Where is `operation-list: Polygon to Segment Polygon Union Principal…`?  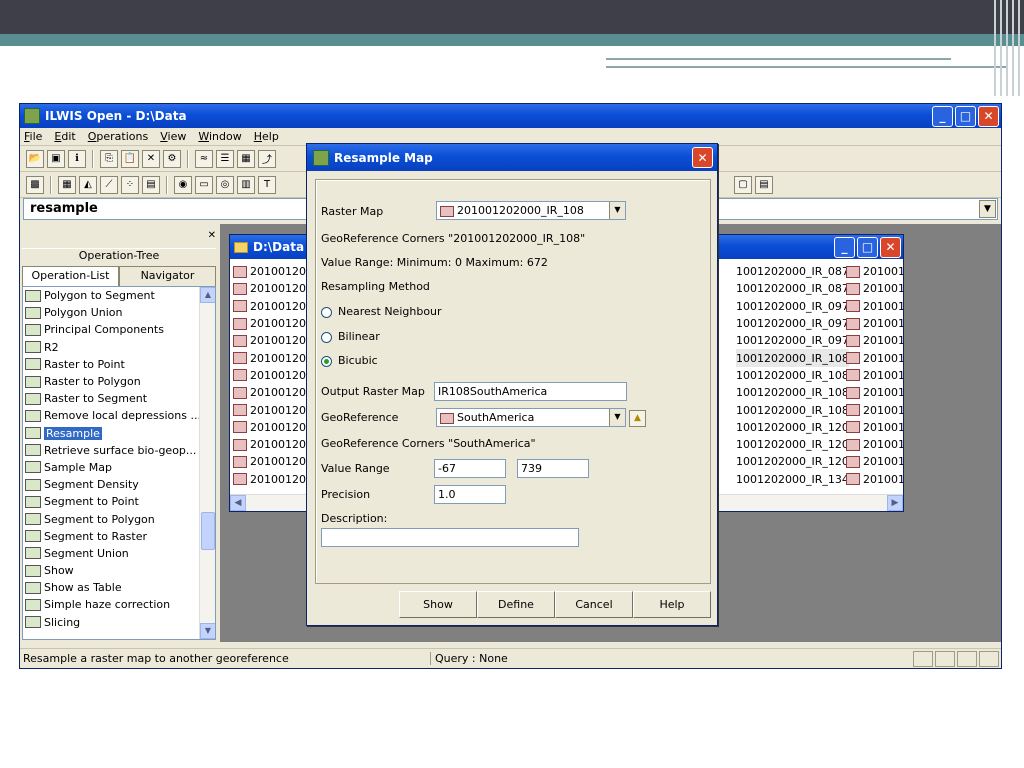
operation-list: Polygon to Segment Polygon Union Principal… is located at coordinates (119, 463).